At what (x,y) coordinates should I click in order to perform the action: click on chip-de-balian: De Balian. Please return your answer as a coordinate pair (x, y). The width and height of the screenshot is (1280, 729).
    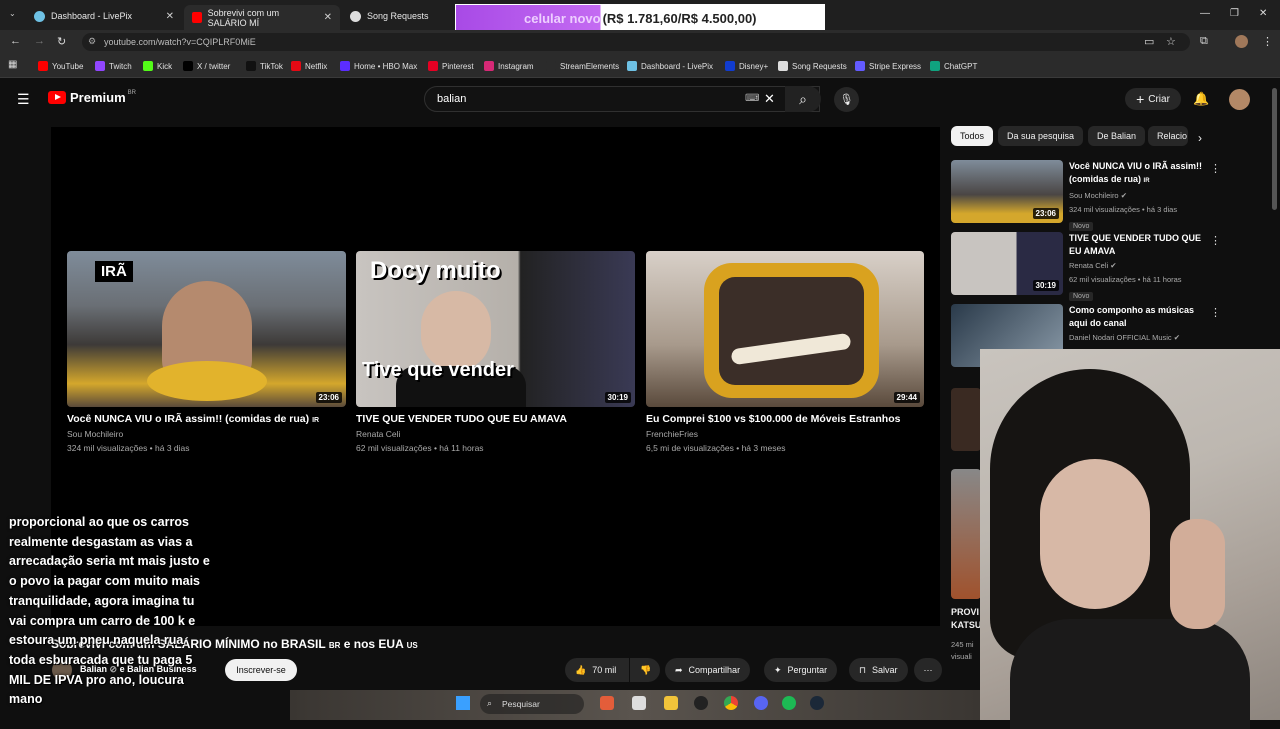
    Looking at the image, I should click on (1117, 136).